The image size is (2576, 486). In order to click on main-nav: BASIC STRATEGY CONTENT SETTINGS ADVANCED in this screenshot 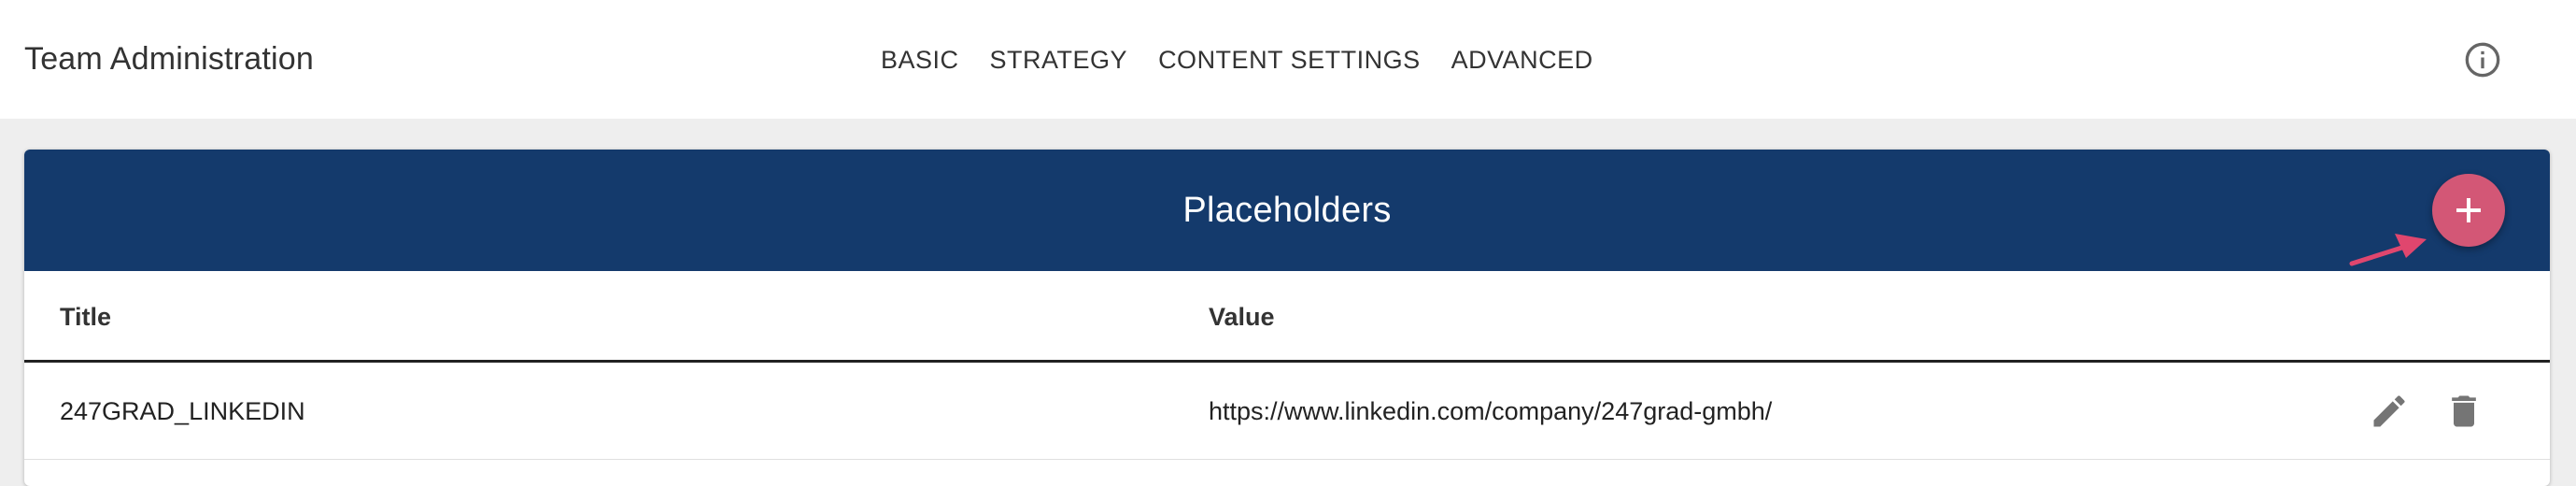, I will do `click(1237, 59)`.